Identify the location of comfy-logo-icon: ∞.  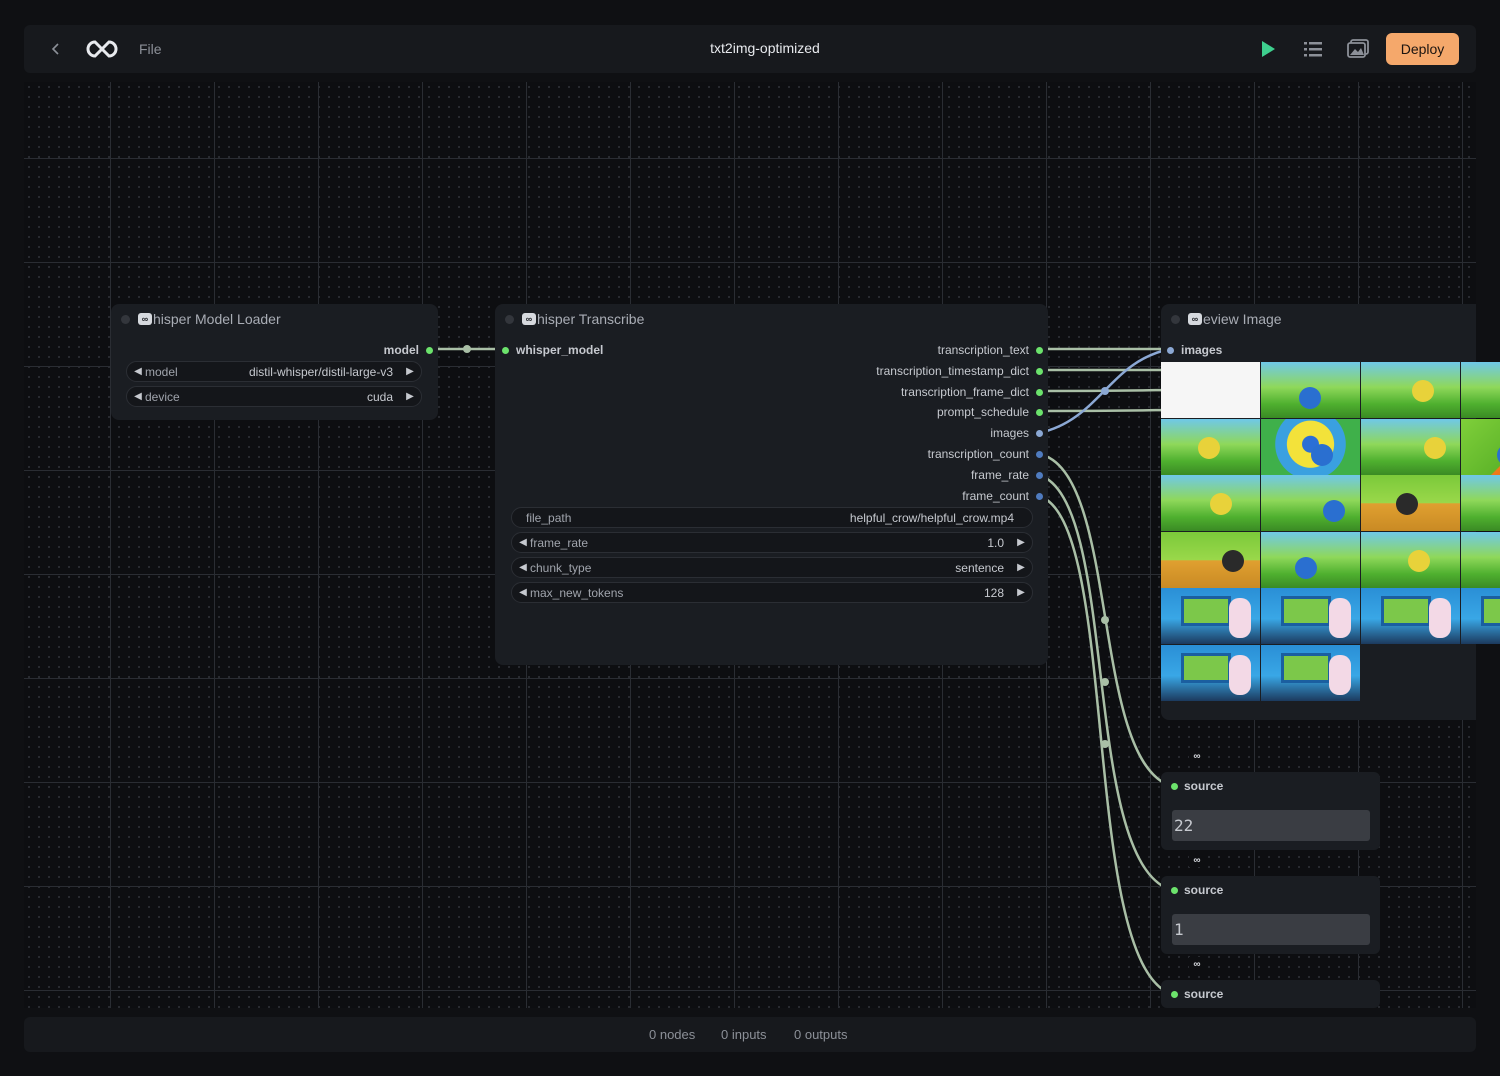
(529, 319).